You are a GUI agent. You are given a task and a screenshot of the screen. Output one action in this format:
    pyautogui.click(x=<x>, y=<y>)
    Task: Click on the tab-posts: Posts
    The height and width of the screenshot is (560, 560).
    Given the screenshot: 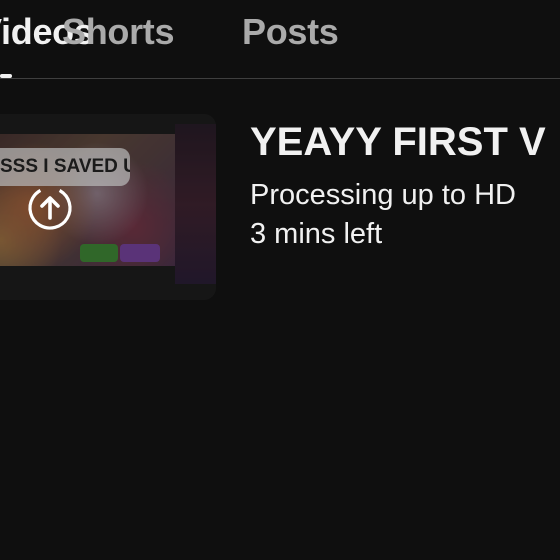 What is the action you would take?
    pyautogui.click(x=290, y=32)
    